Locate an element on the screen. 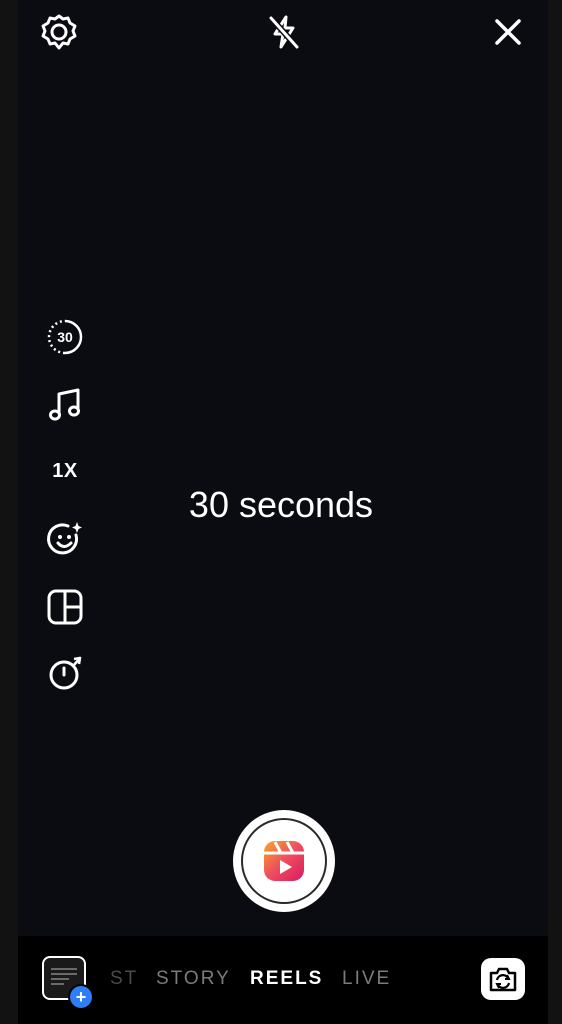 The width and height of the screenshot is (562, 1024). close-icon is located at coordinates (508, 32).